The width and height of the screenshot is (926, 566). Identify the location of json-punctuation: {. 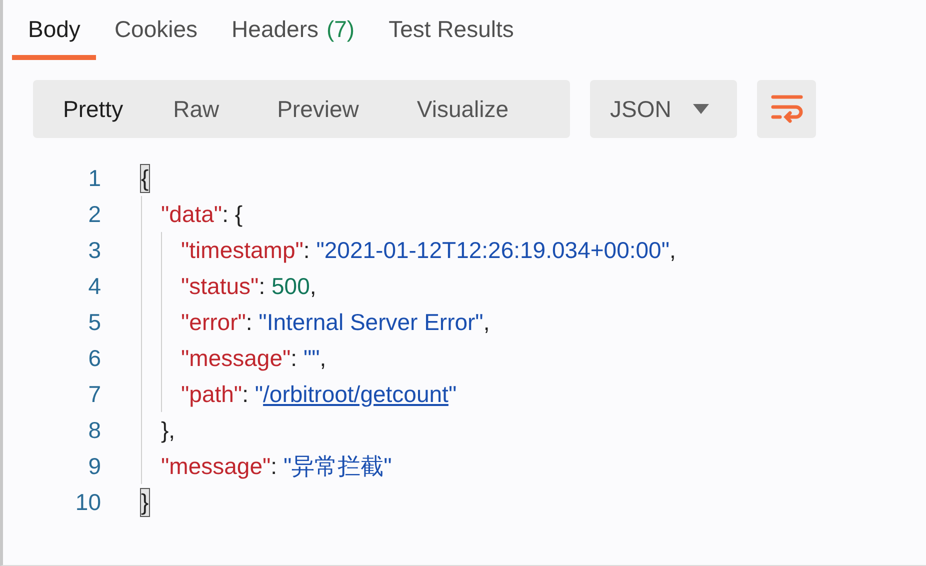
(145, 178).